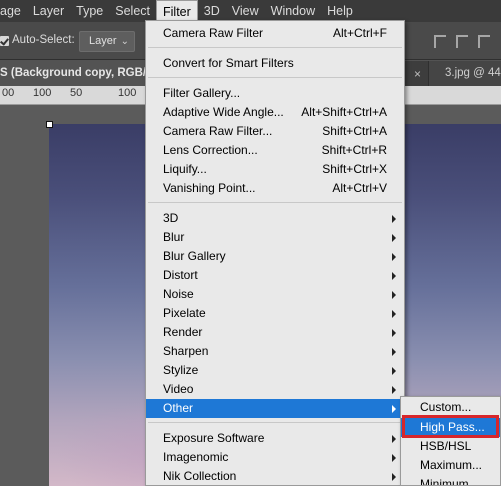 This screenshot has width=501, height=486. Describe the element at coordinates (275, 218) in the screenshot. I see `menu-item-3d: 3D` at that location.